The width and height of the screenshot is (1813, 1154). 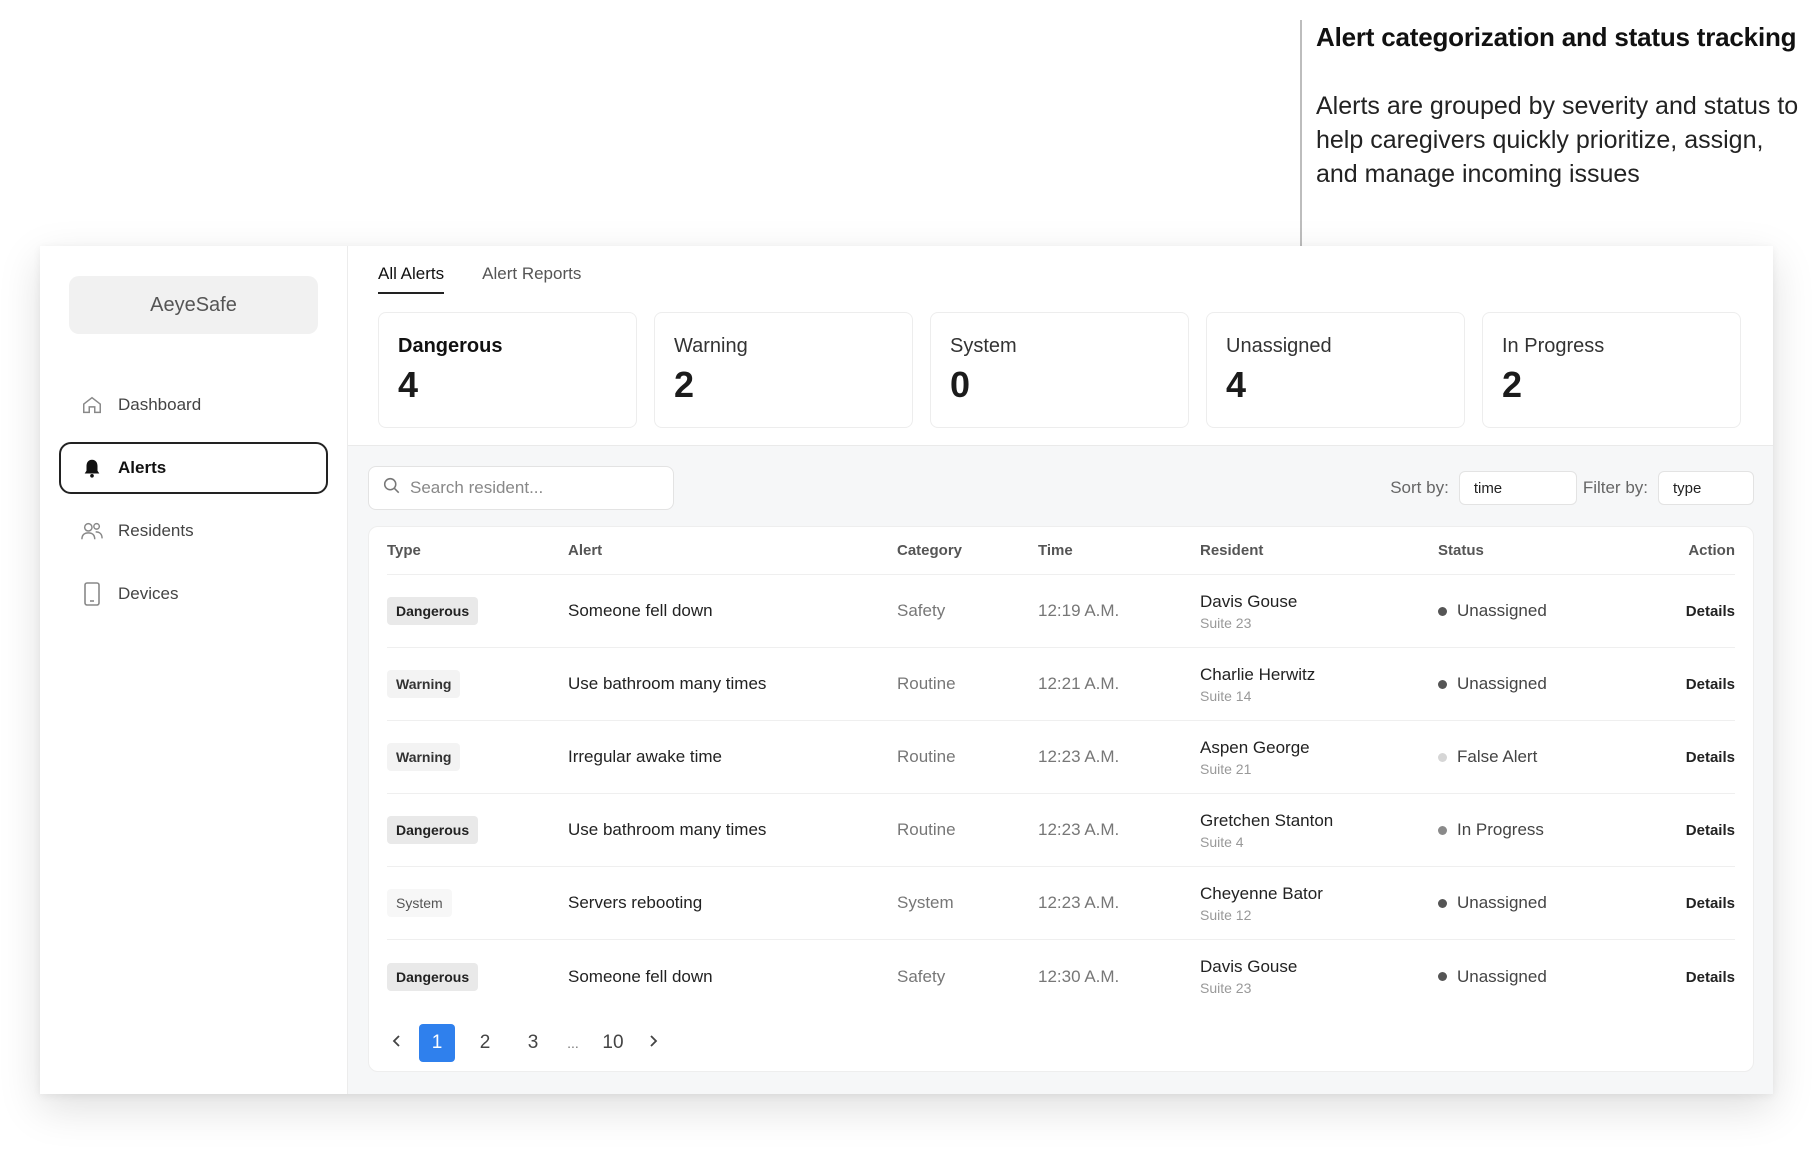 I want to click on device-icon, so click(x=92, y=594).